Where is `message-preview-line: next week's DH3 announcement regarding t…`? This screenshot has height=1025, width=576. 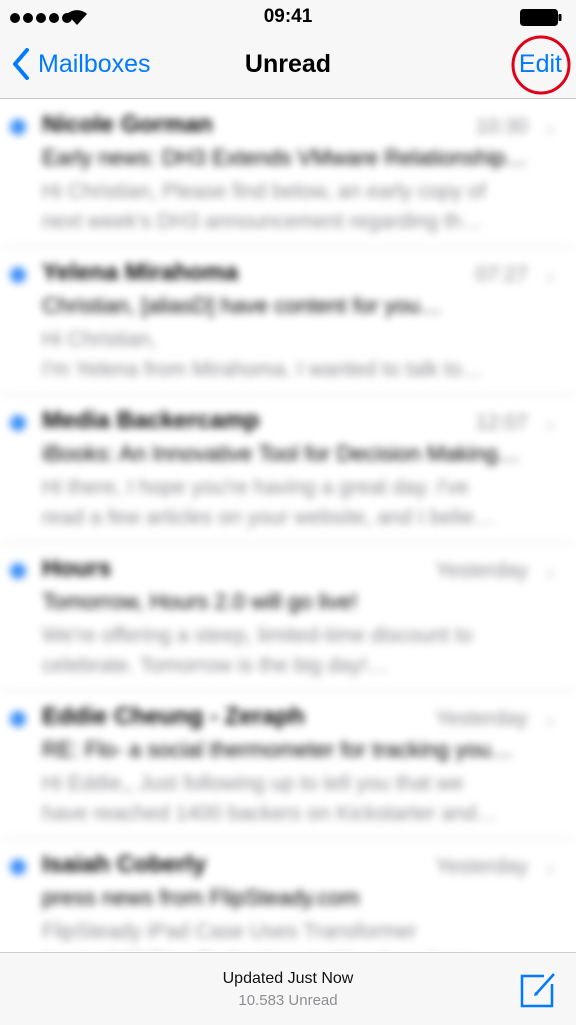
message-preview-line: next week's DH3 announcement regarding t… is located at coordinates (262, 221).